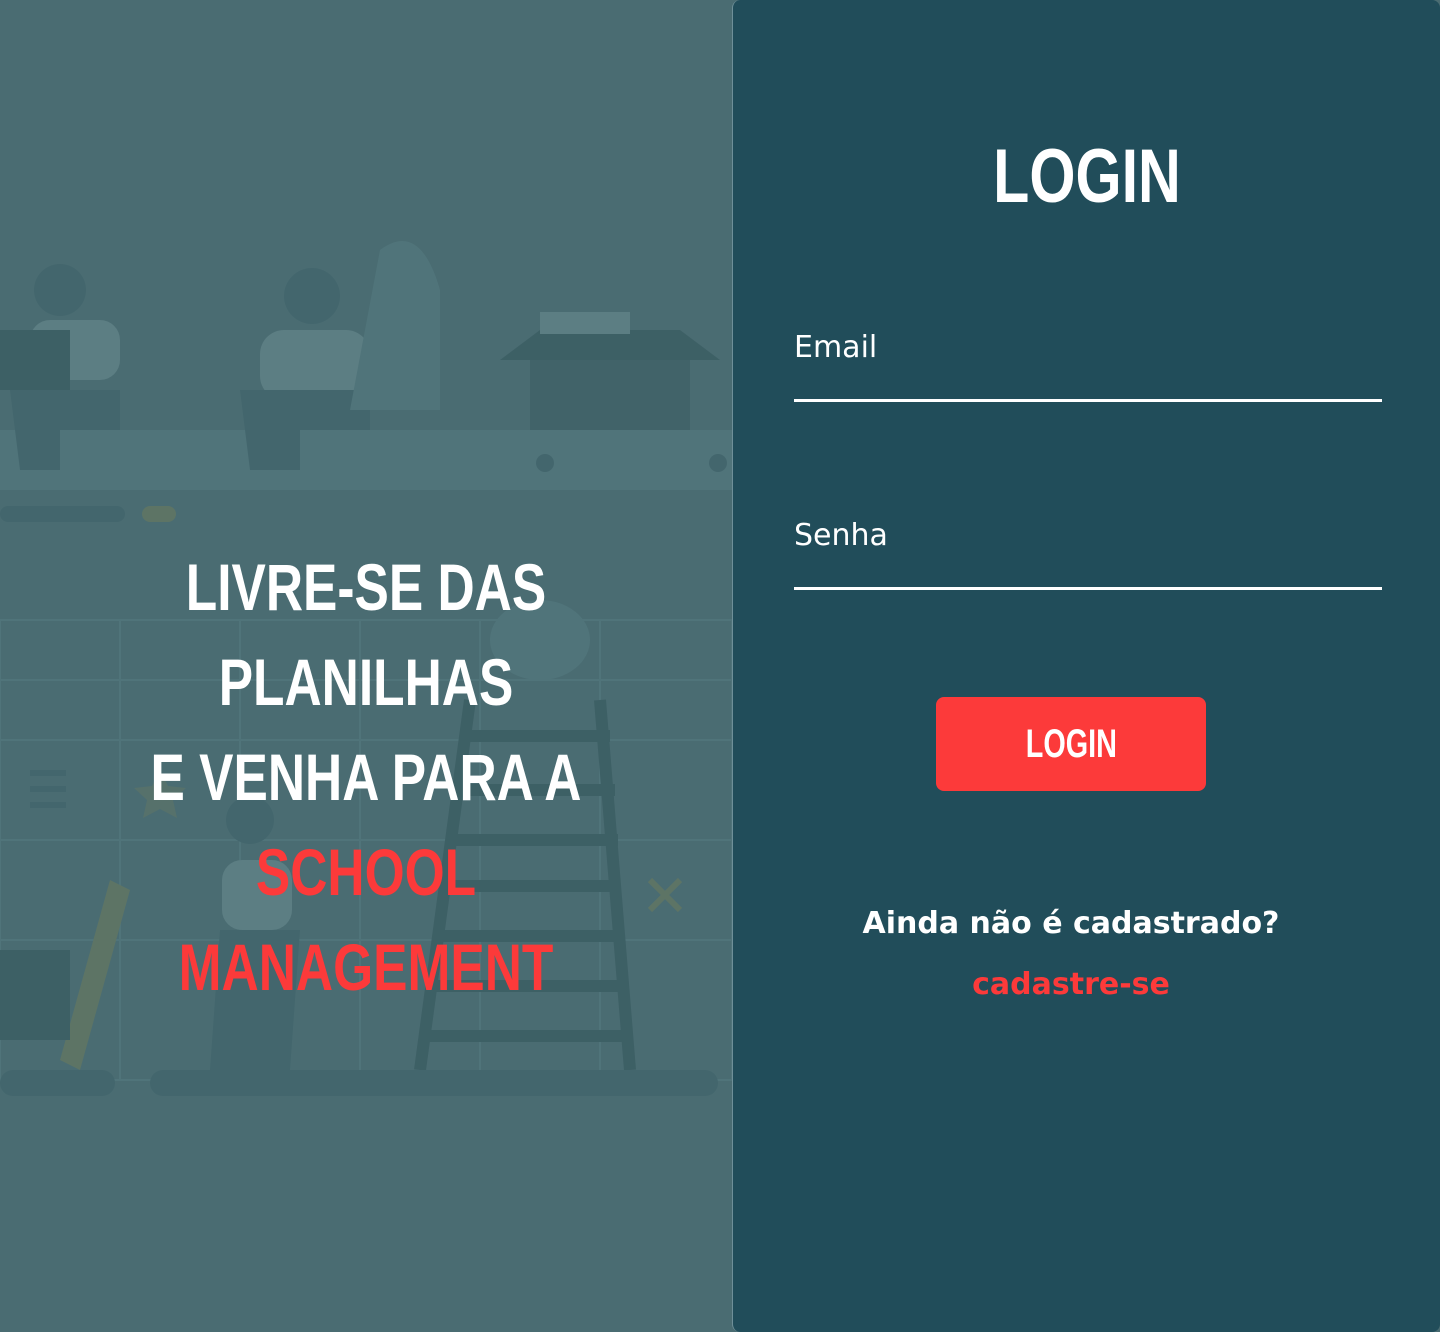  What do you see at coordinates (841, 535) in the screenshot?
I see `password-label: Senha` at bounding box center [841, 535].